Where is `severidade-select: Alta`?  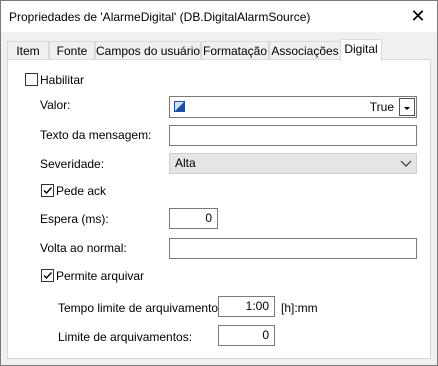 severidade-select: Alta is located at coordinates (293, 163).